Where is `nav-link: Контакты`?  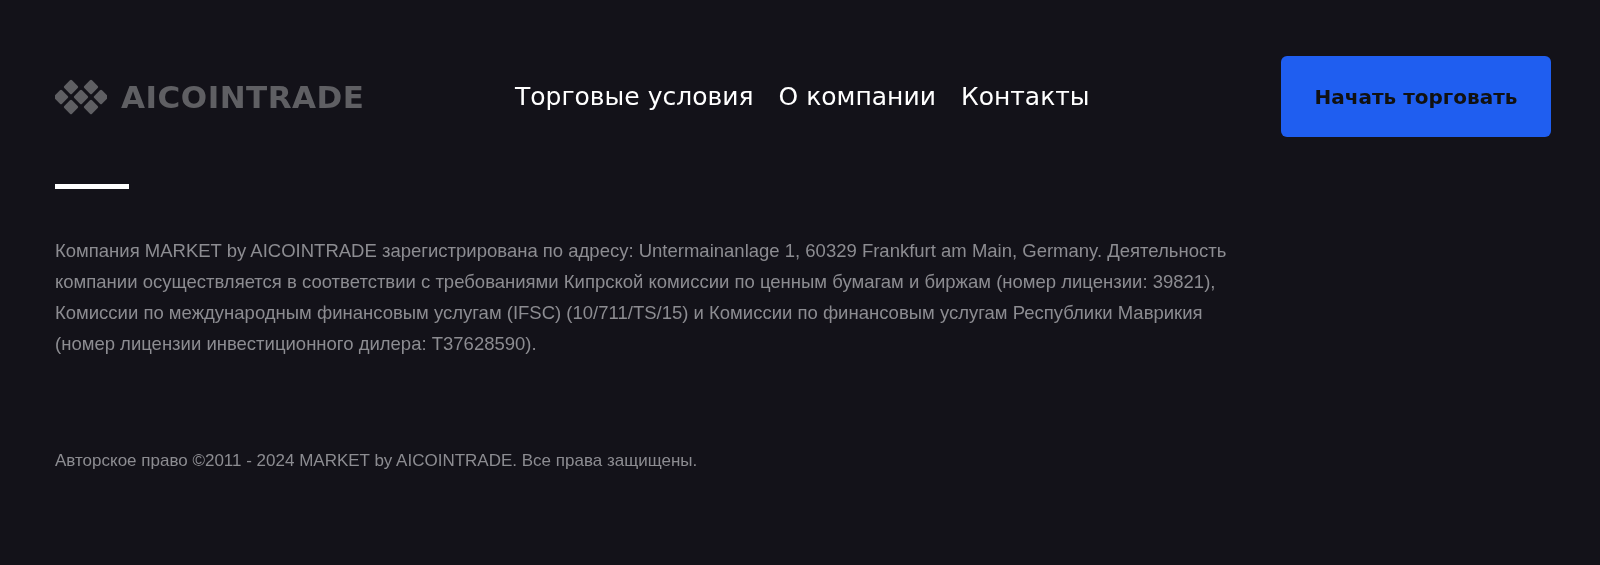
nav-link: Контакты is located at coordinates (1025, 96).